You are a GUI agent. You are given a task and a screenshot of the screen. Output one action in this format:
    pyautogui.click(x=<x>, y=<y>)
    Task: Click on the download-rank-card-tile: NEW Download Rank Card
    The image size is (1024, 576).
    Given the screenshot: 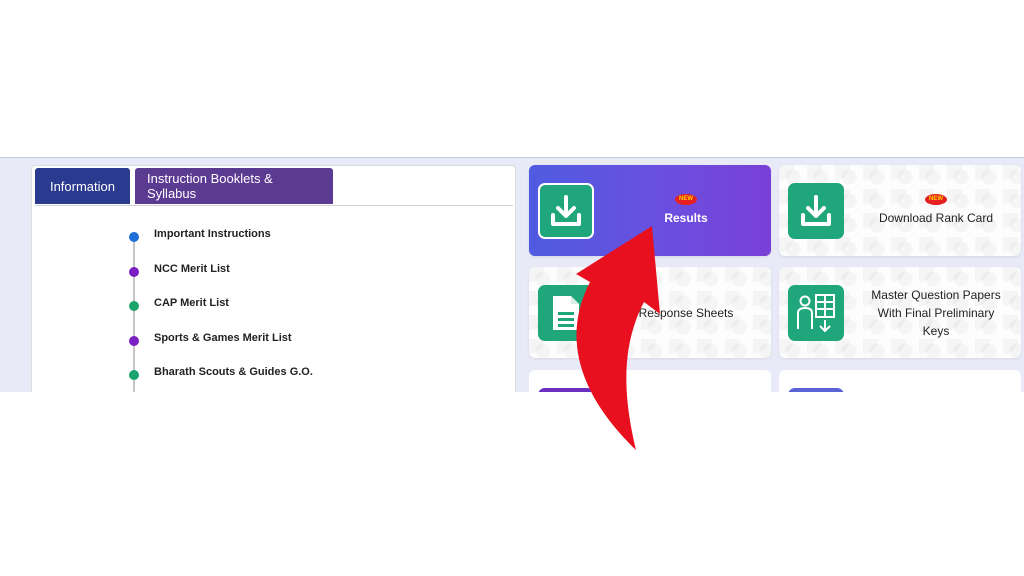 What is the action you would take?
    pyautogui.click(x=900, y=210)
    